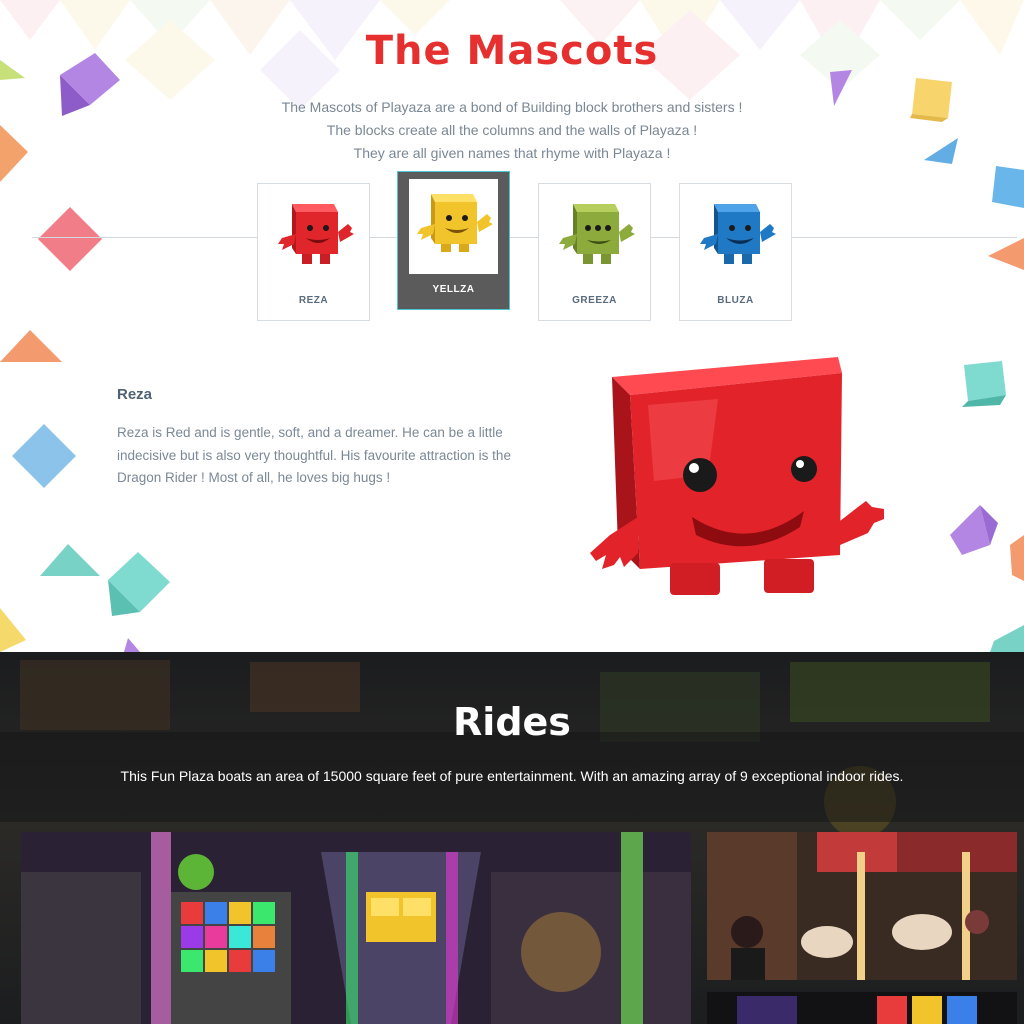 Image resolution: width=1024 pixels, height=1024 pixels. I want to click on ride-photo-carousel, so click(862, 906).